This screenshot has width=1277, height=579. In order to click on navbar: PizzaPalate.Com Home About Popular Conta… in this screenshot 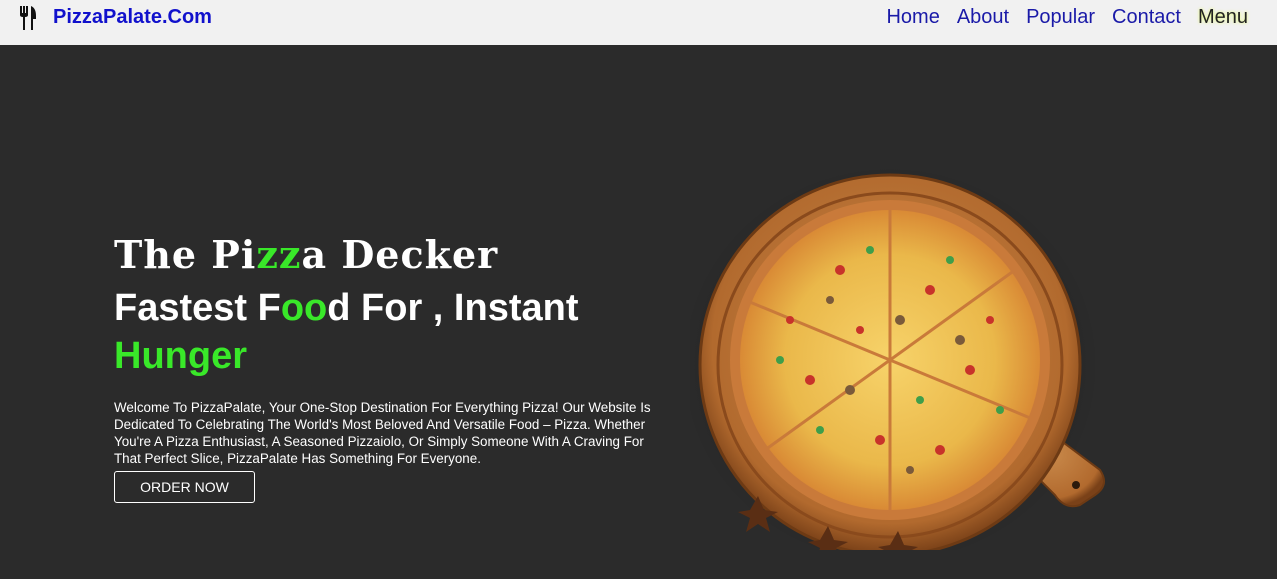, I will do `click(638, 22)`.